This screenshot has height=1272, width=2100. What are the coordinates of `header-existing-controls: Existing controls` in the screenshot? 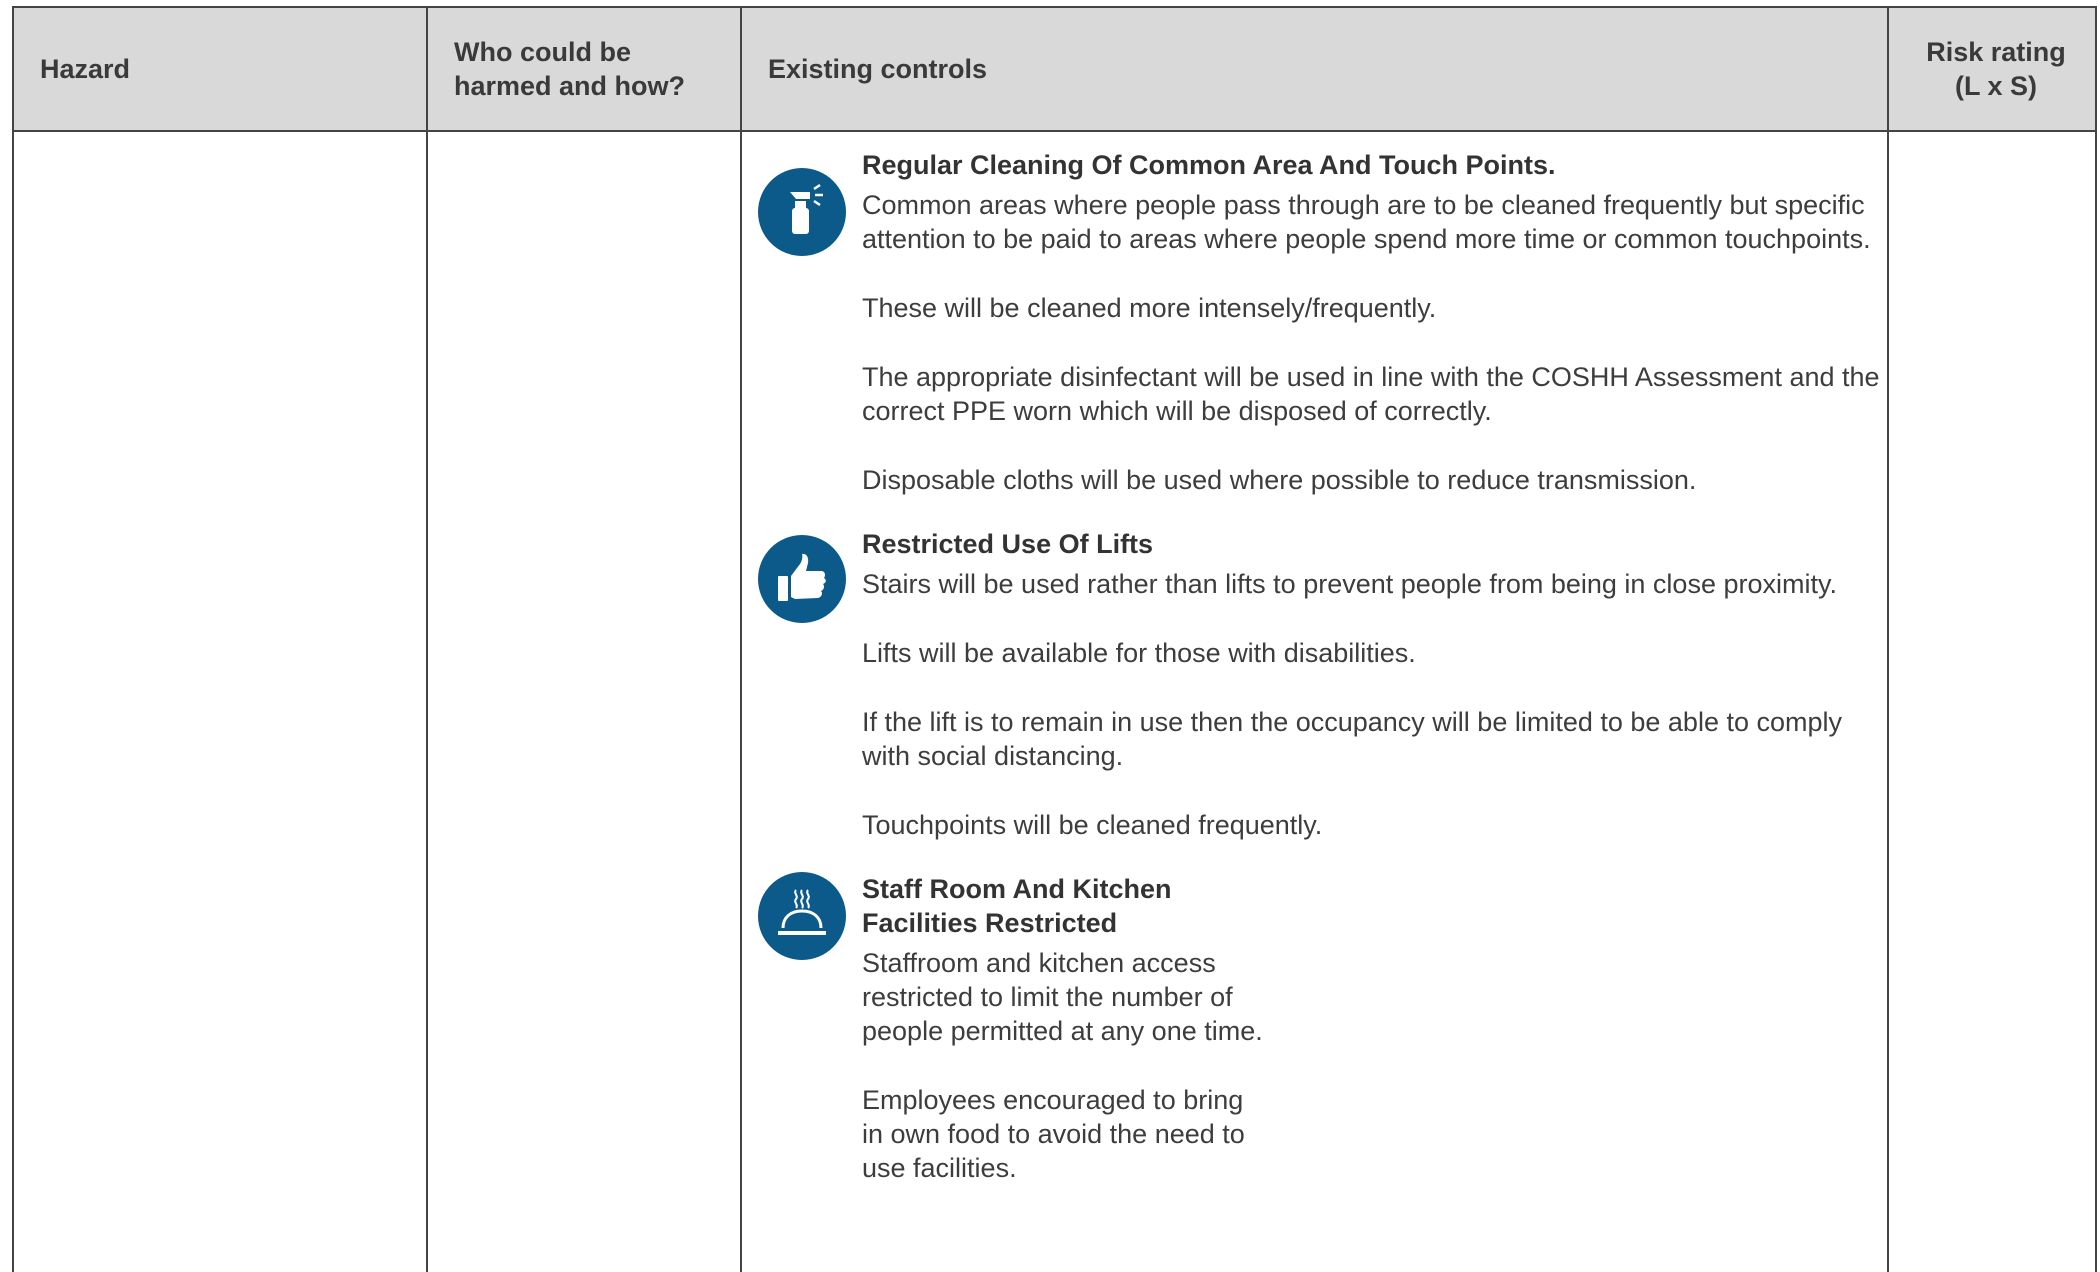 It's located at (878, 69).